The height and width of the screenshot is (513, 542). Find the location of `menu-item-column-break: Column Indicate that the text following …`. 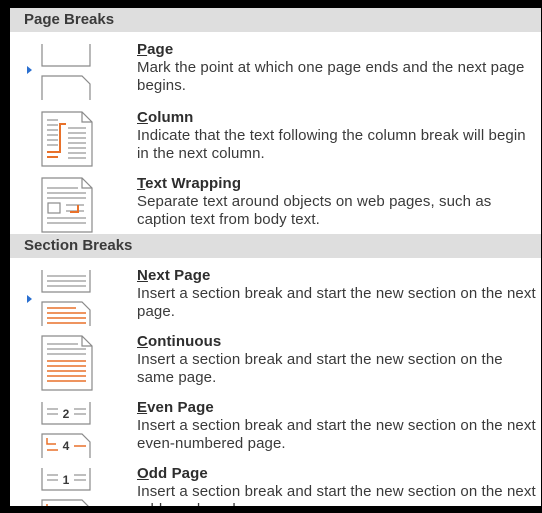

menu-item-column-break: Column Indicate that the text following … is located at coordinates (275, 139).